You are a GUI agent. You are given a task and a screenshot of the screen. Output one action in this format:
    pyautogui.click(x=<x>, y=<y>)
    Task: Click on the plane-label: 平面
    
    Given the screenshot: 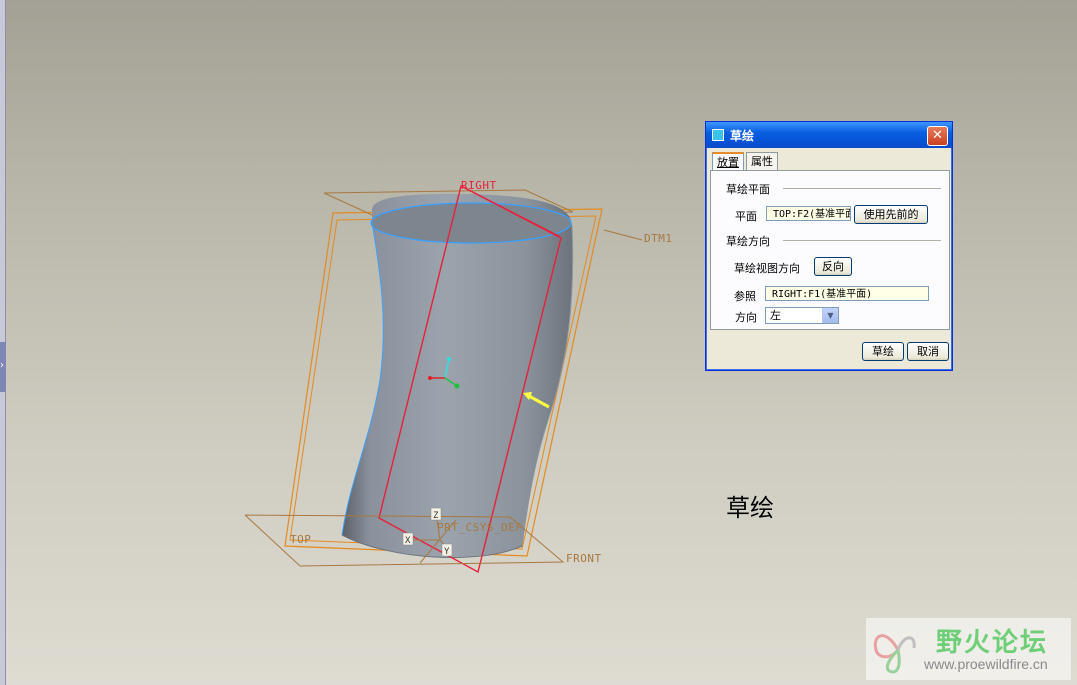 What is the action you would take?
    pyautogui.click(x=746, y=216)
    